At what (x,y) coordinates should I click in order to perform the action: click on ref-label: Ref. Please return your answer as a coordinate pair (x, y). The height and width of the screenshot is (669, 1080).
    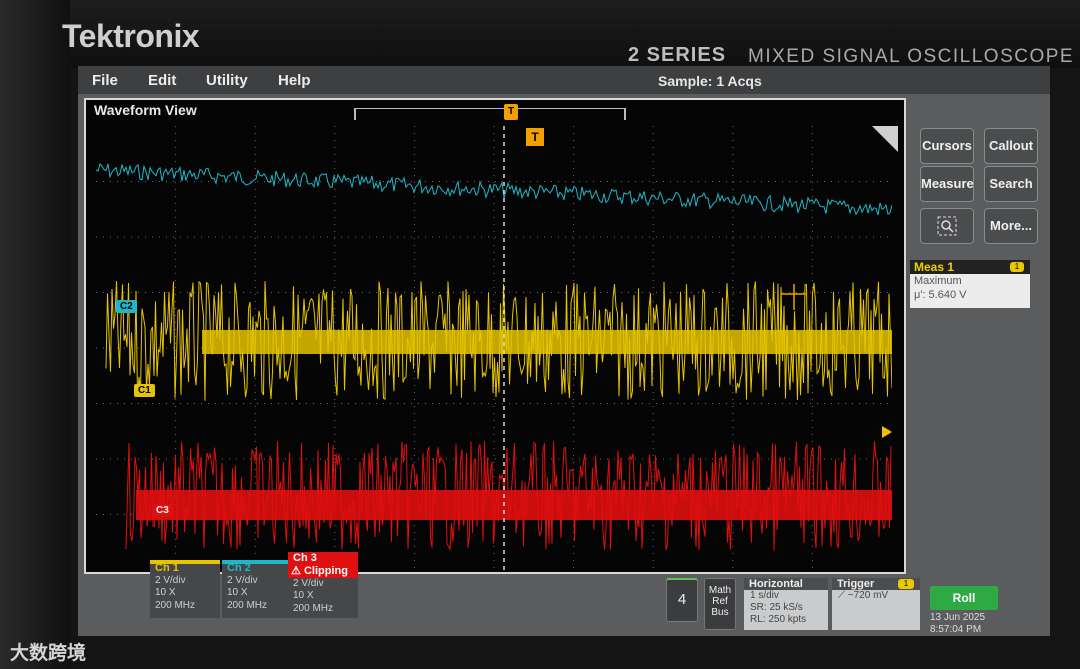
    Looking at the image, I should click on (720, 601).